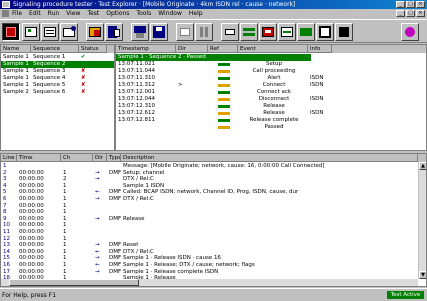 The image size is (427, 301). I want to click on maximize-button: □, so click(410, 4).